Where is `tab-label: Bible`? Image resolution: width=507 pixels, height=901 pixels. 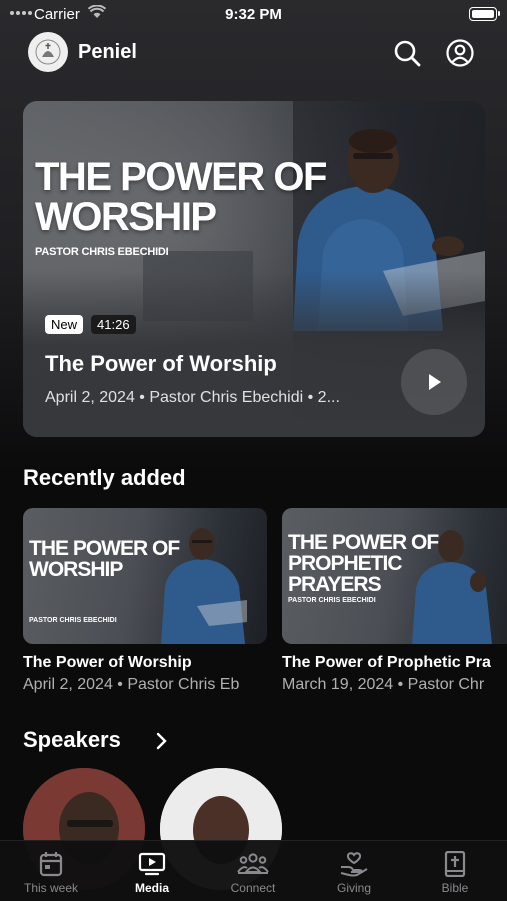
tab-label: Bible is located at coordinates (455, 888).